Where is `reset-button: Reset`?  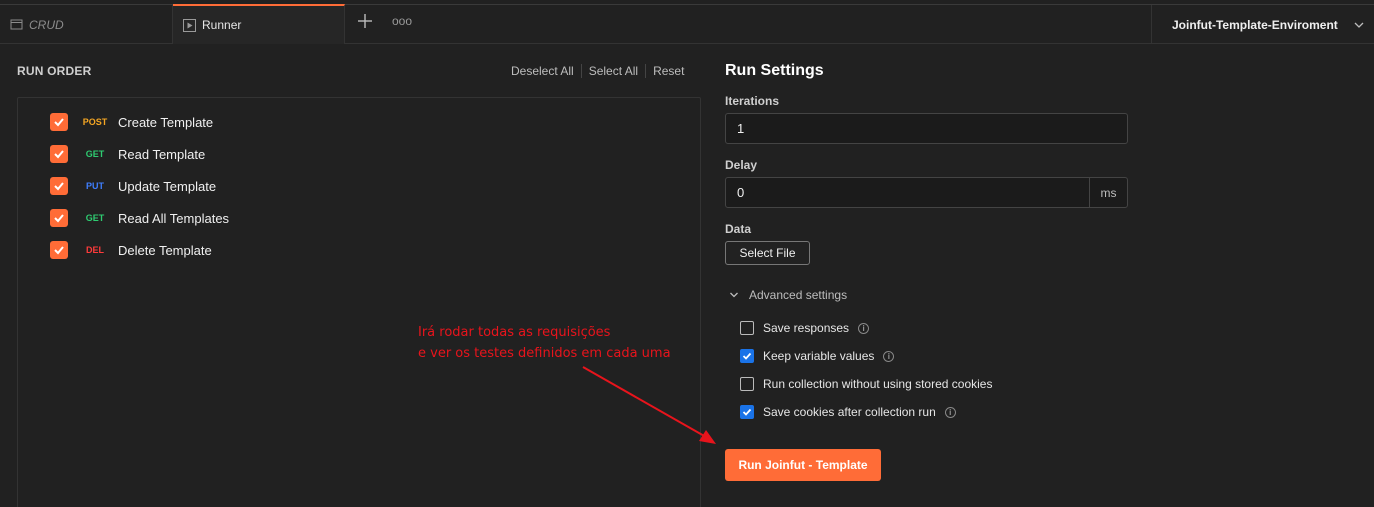 reset-button: Reset is located at coordinates (668, 71).